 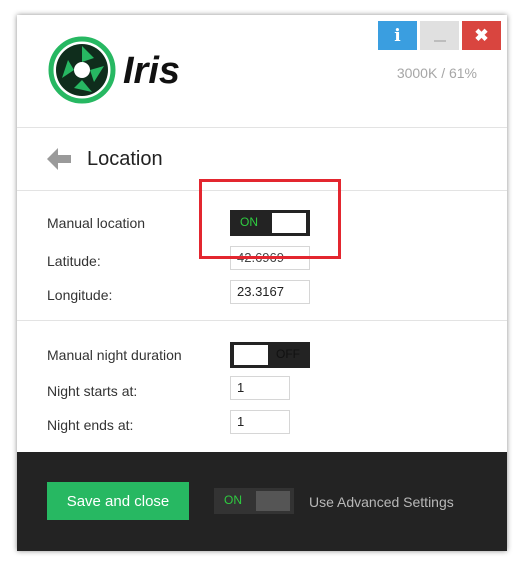 What do you see at coordinates (270, 355) in the screenshot?
I see `manual-night-toggle: OFF` at bounding box center [270, 355].